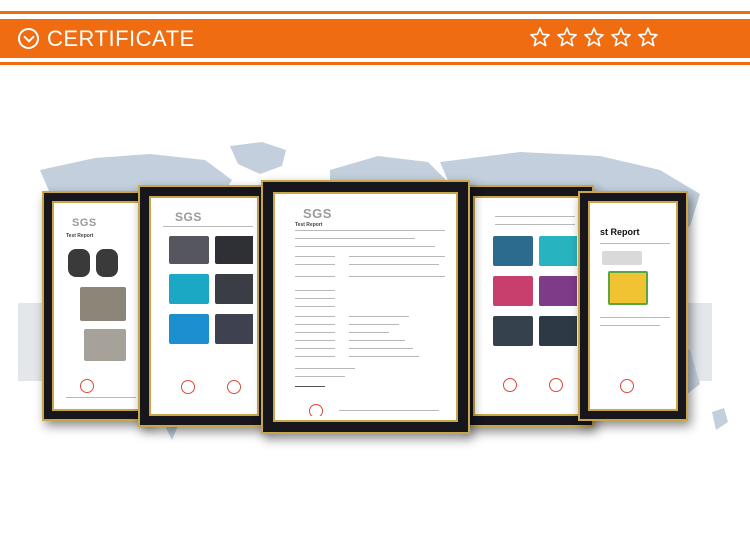 The height and width of the screenshot is (537, 750). I want to click on certificate-frame: st Report, so click(633, 306).